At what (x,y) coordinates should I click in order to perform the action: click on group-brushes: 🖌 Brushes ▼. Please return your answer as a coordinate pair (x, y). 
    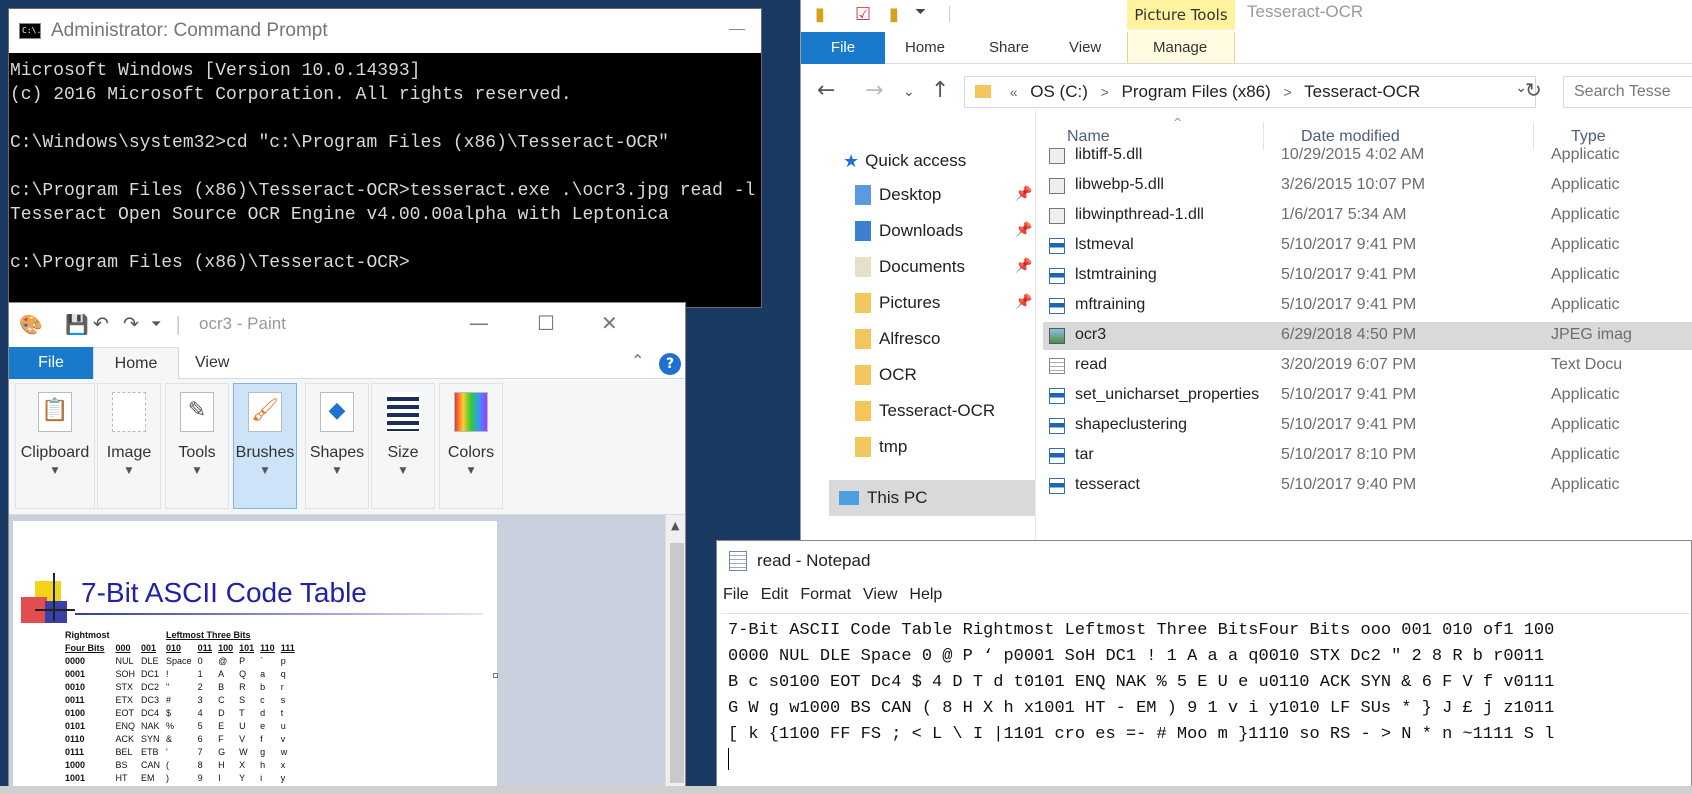
    Looking at the image, I should click on (265, 446).